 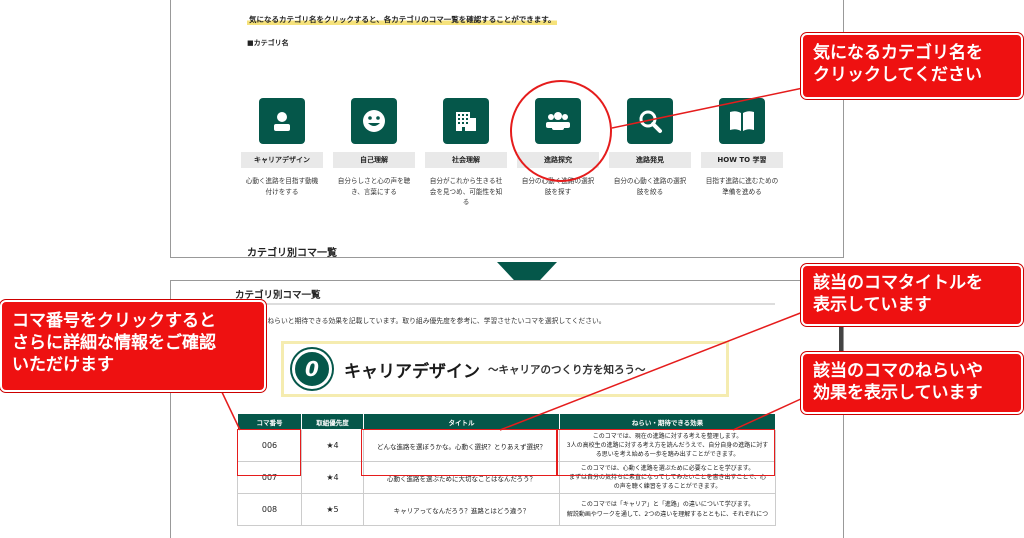 What do you see at coordinates (872, 305) in the screenshot?
I see `callout-line: 表示しています` at bounding box center [872, 305].